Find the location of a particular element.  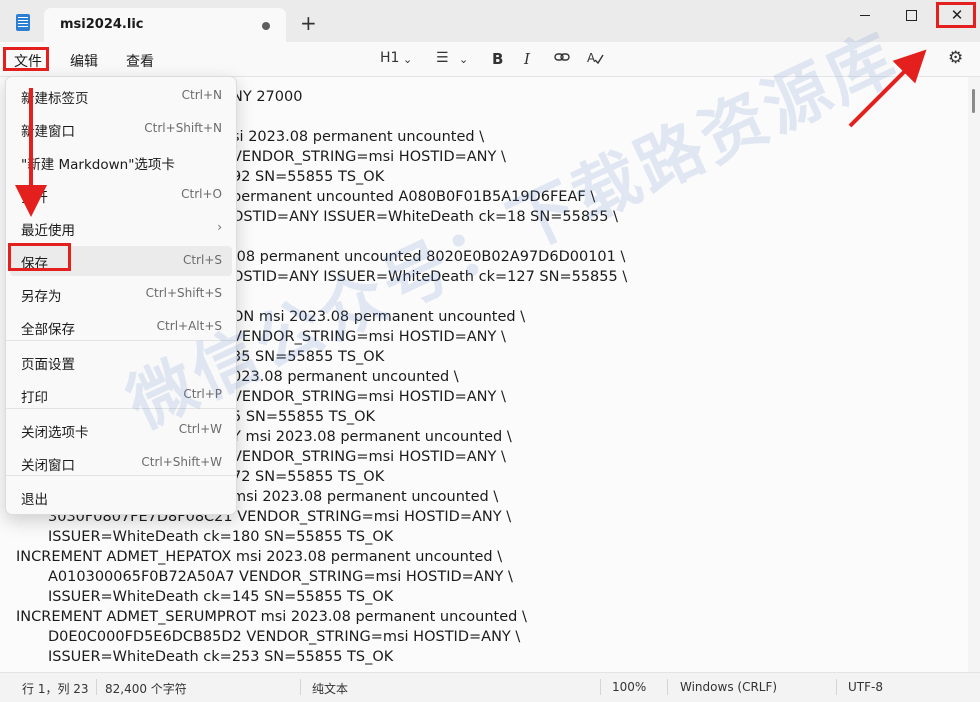

file-menu-item: "新建 Markdown"选项卡 is located at coordinates (121, 162).